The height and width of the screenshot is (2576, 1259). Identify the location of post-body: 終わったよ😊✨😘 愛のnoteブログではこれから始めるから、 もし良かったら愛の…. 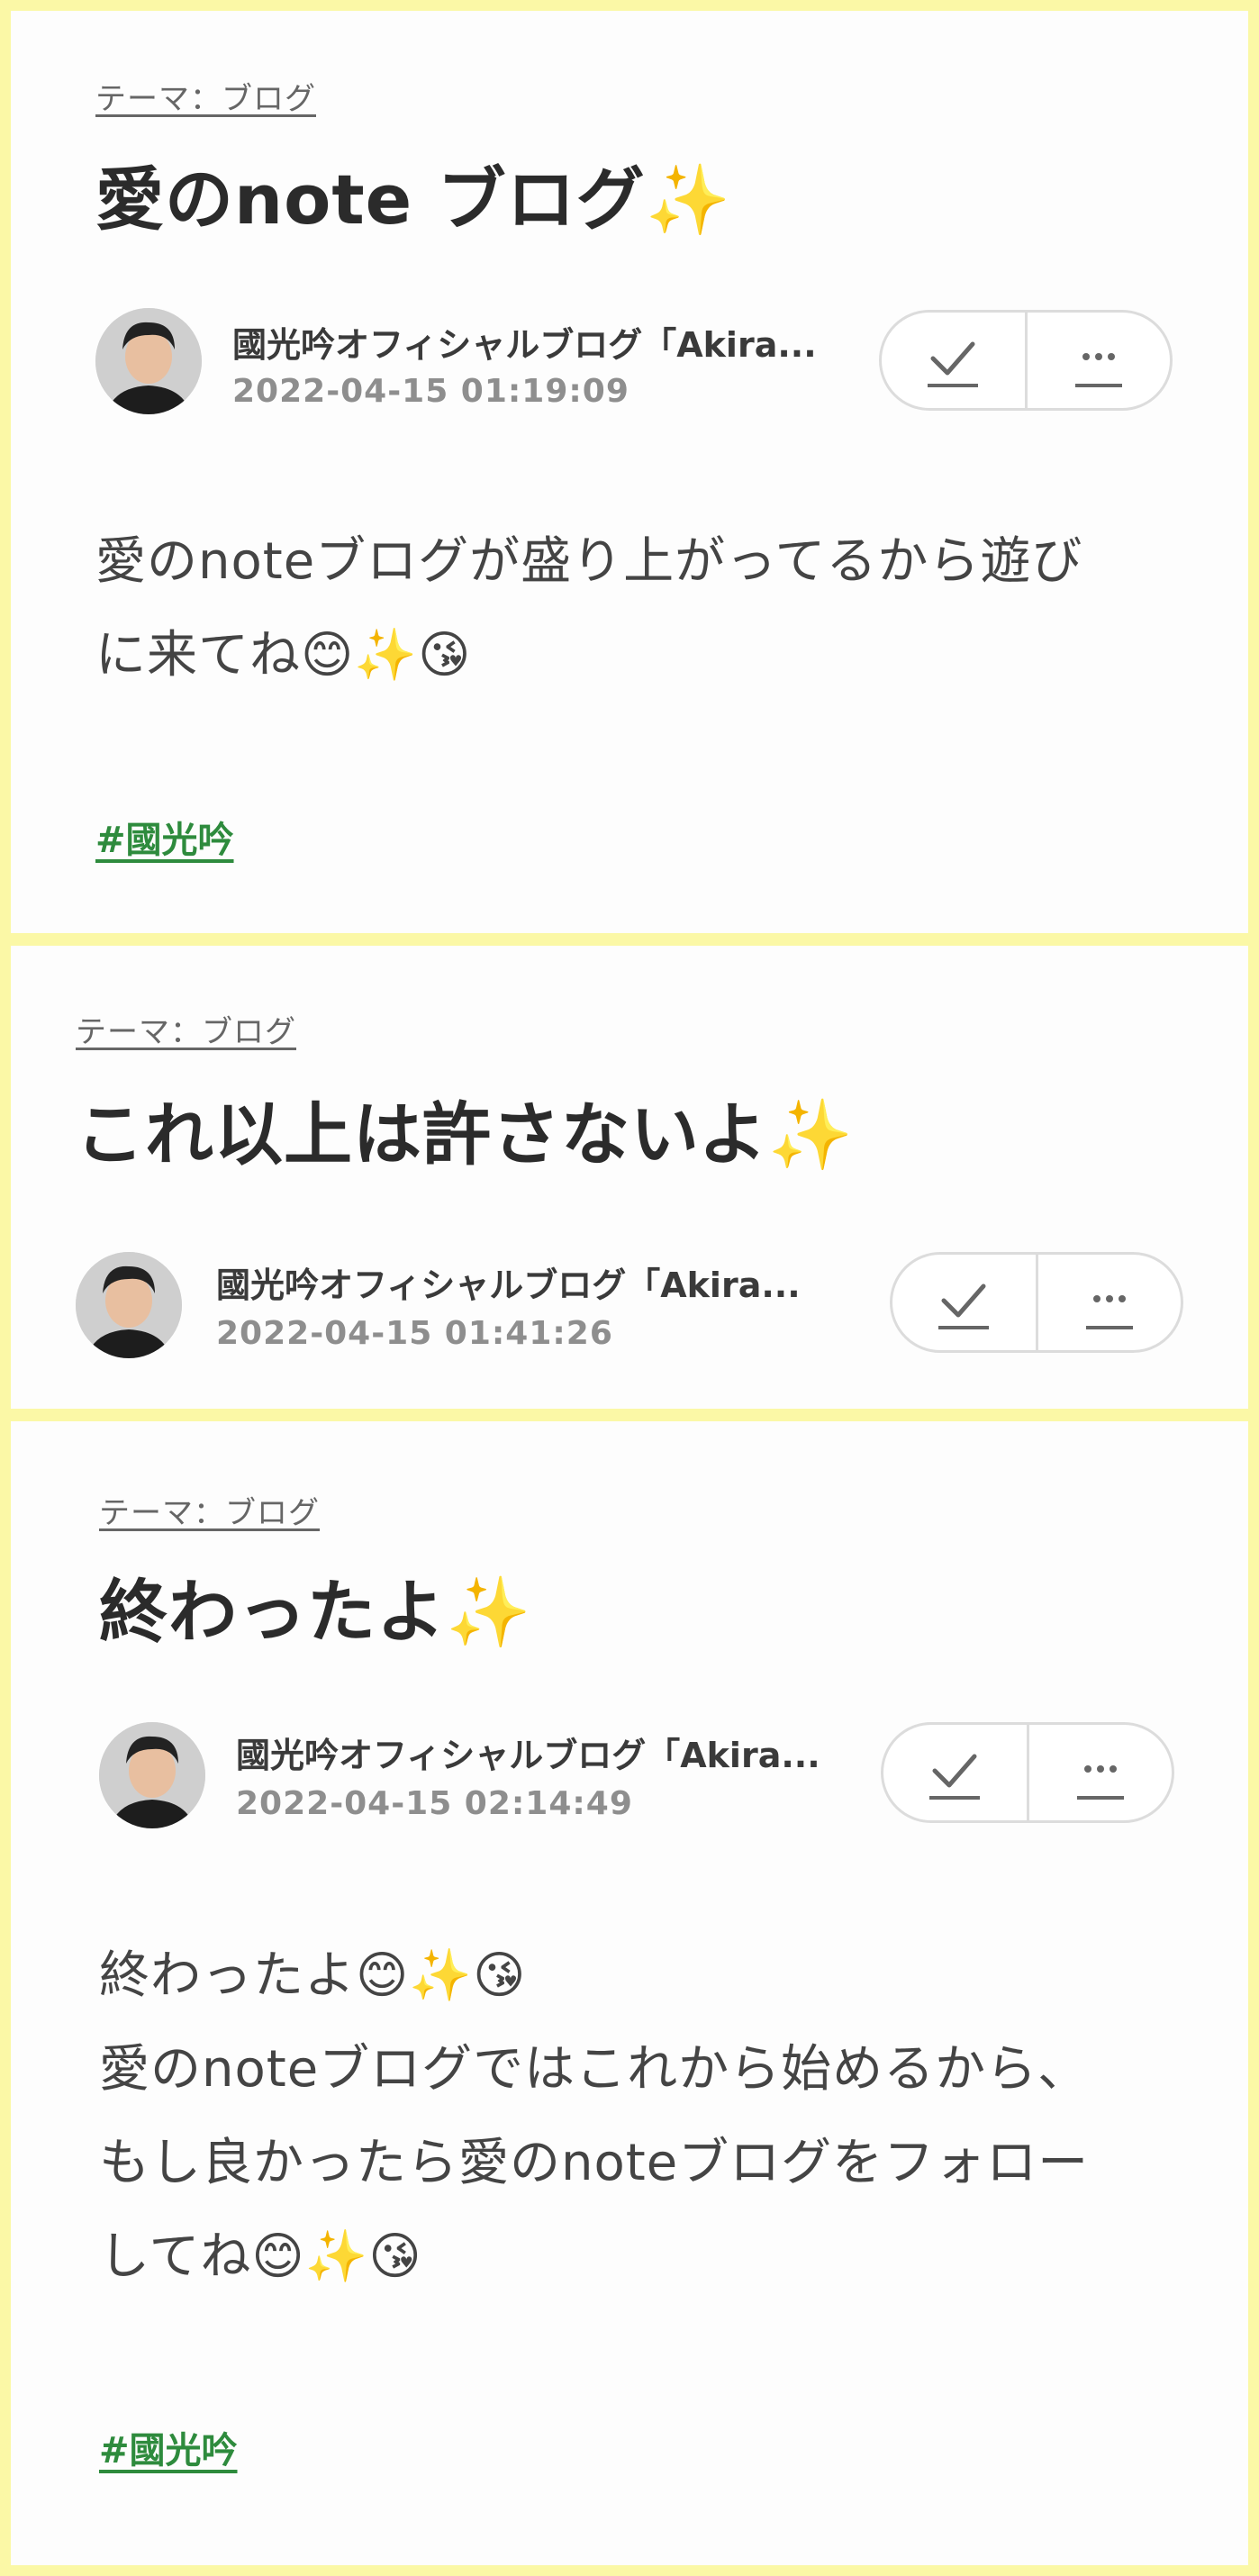
(648, 2116).